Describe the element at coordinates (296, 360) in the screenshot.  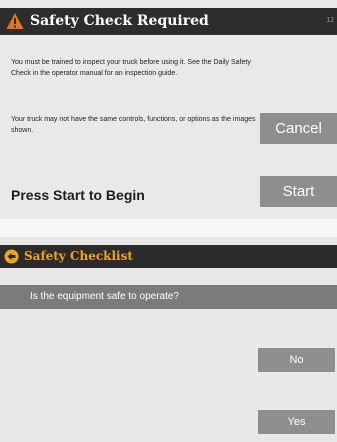
I see `no-button: No` at that location.